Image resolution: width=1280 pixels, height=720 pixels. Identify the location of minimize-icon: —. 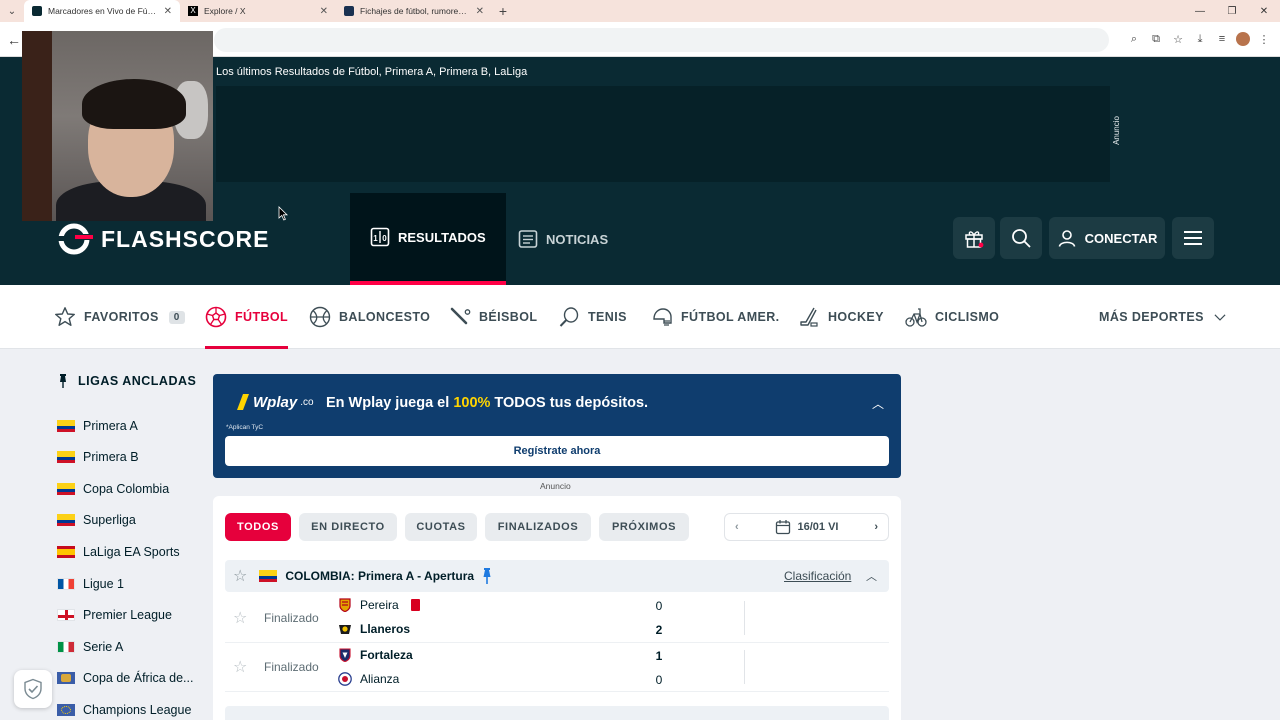
(1200, 11).